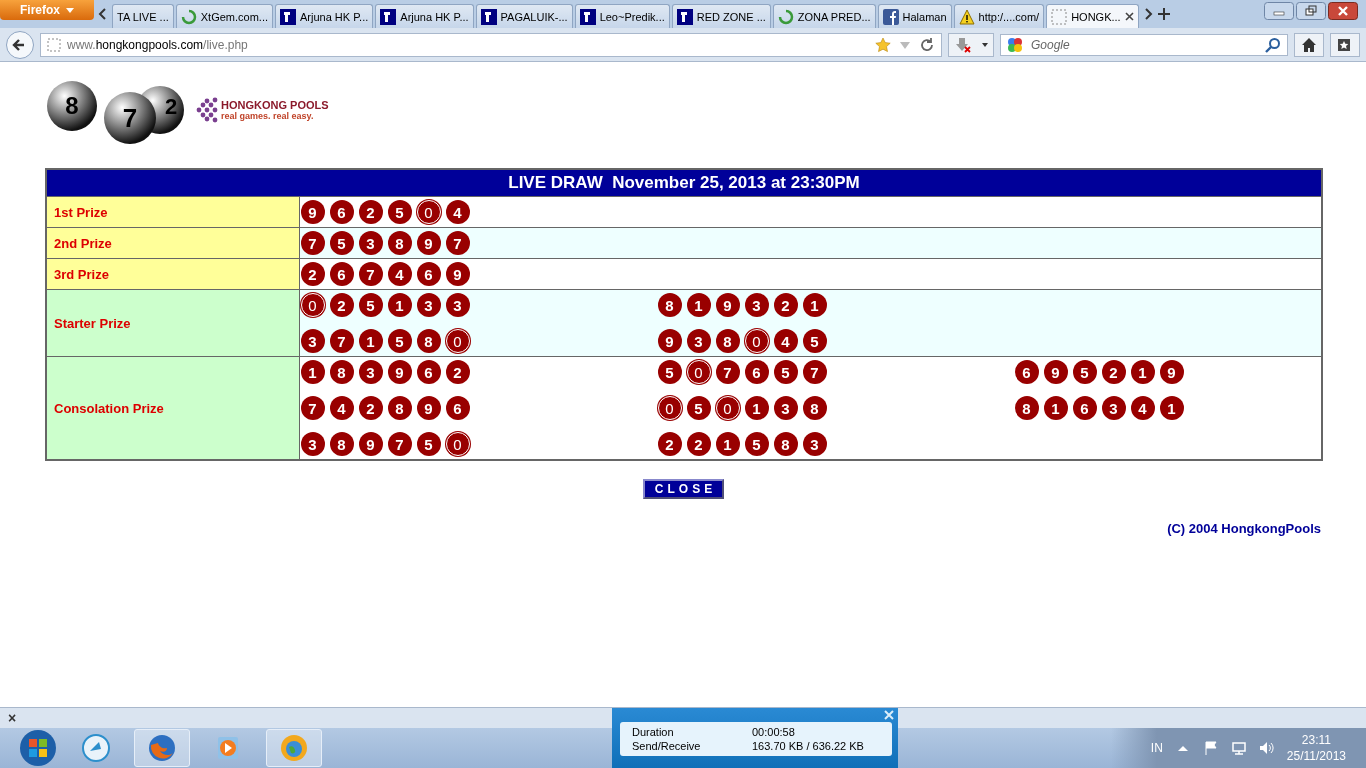 This screenshot has height=768, width=1366. What do you see at coordinates (1273, 44) in the screenshot?
I see `search-icon` at bounding box center [1273, 44].